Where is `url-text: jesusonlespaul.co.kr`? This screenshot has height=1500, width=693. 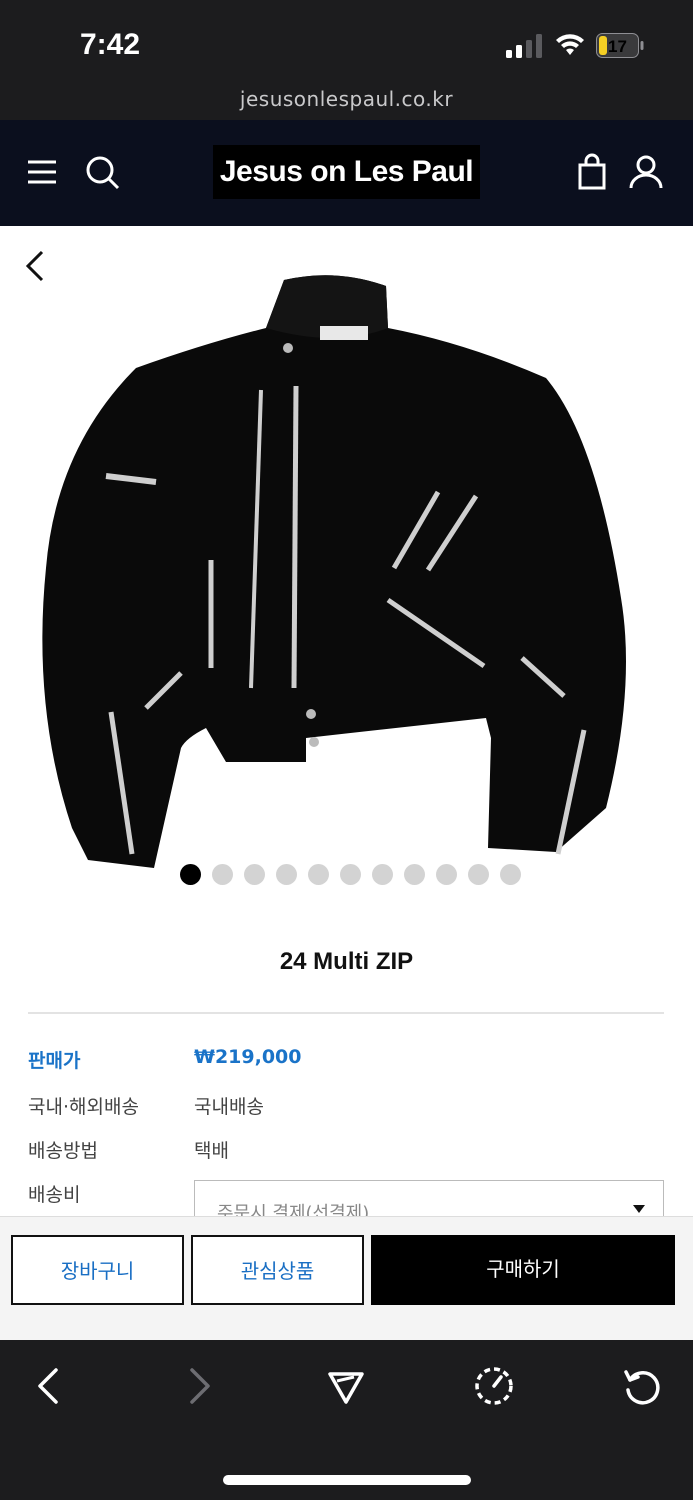
url-text: jesusonlespaul.co.kr is located at coordinates (346, 99).